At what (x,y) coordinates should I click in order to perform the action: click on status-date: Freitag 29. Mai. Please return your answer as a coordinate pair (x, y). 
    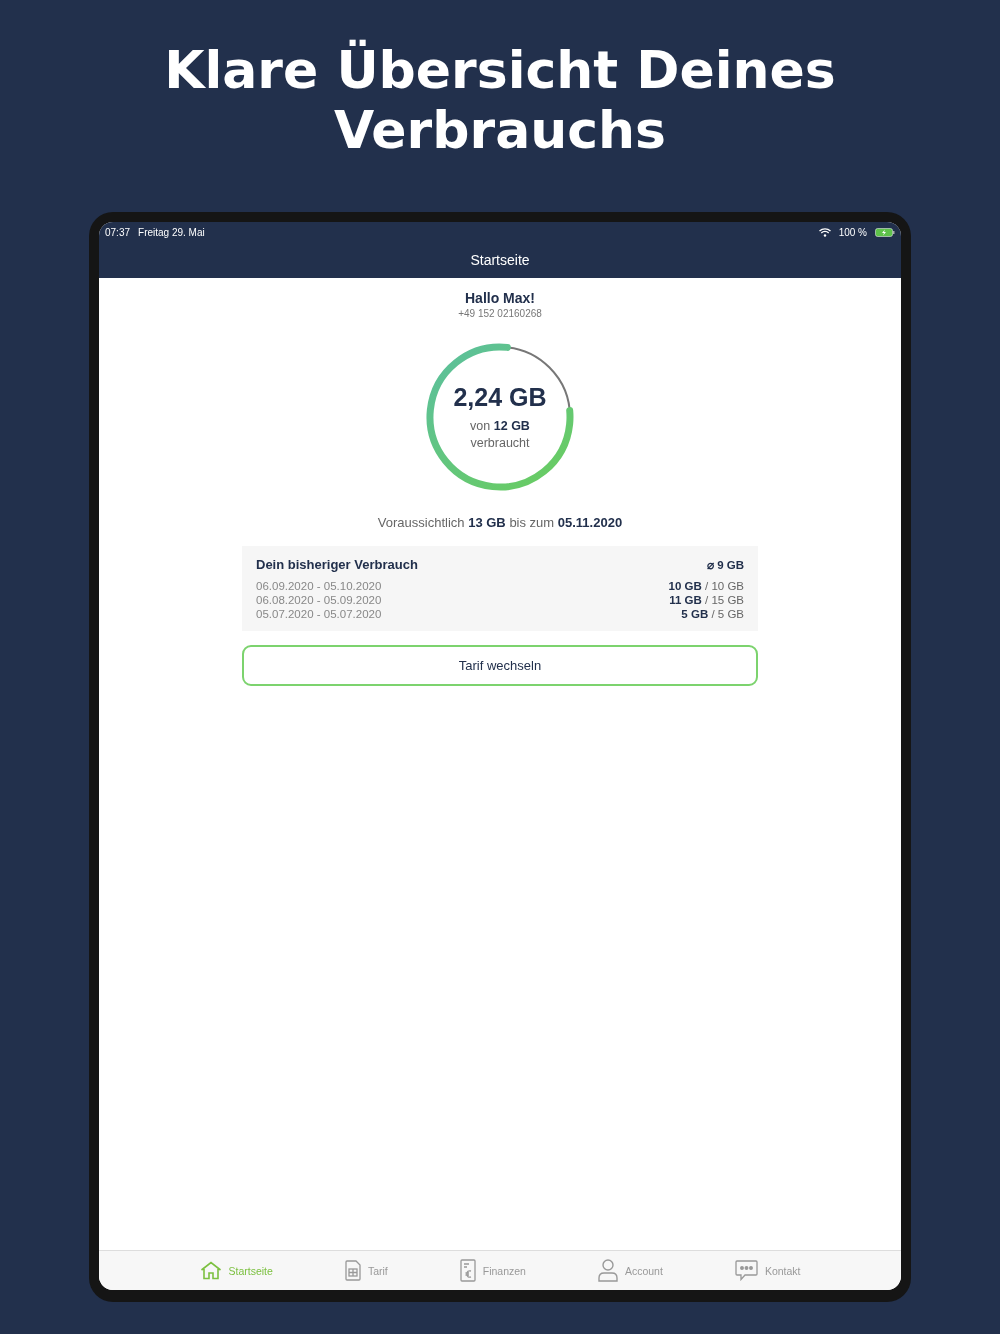
    Looking at the image, I should click on (171, 232).